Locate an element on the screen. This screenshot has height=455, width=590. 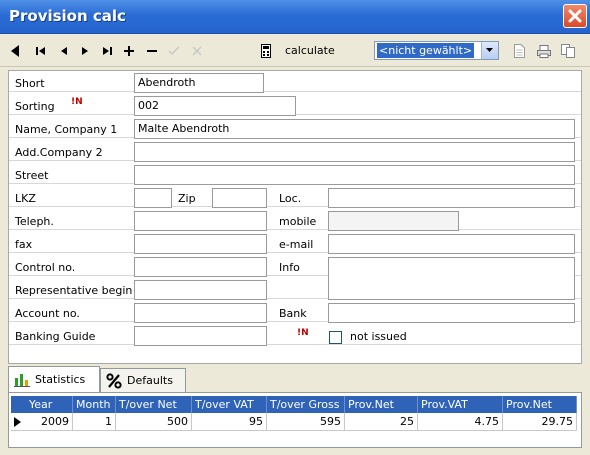
table-cell-turnover-net: 500 is located at coordinates (154, 422).